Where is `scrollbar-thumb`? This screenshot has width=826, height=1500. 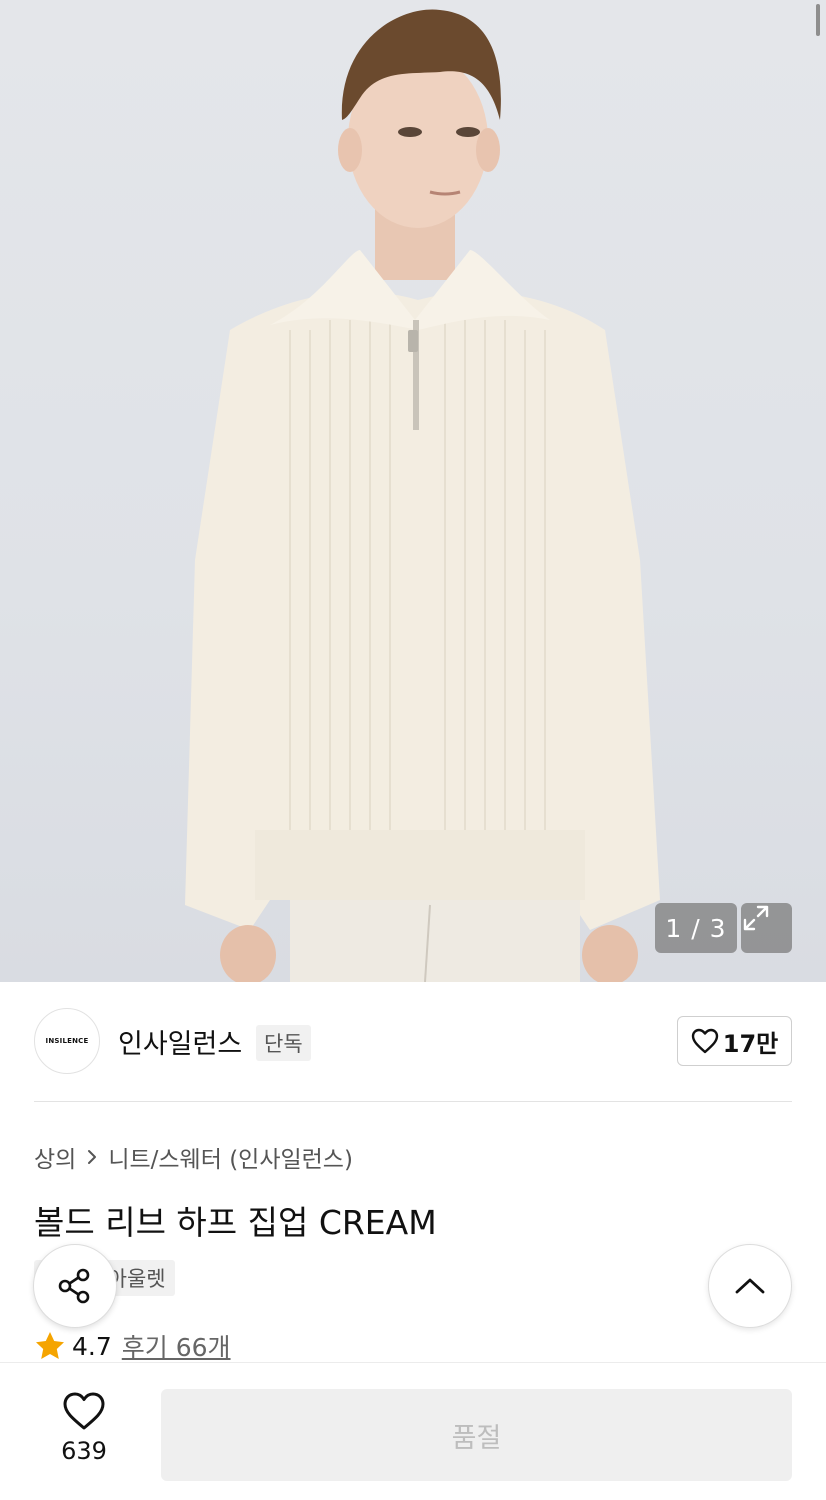
scrollbar-thumb is located at coordinates (818, 20).